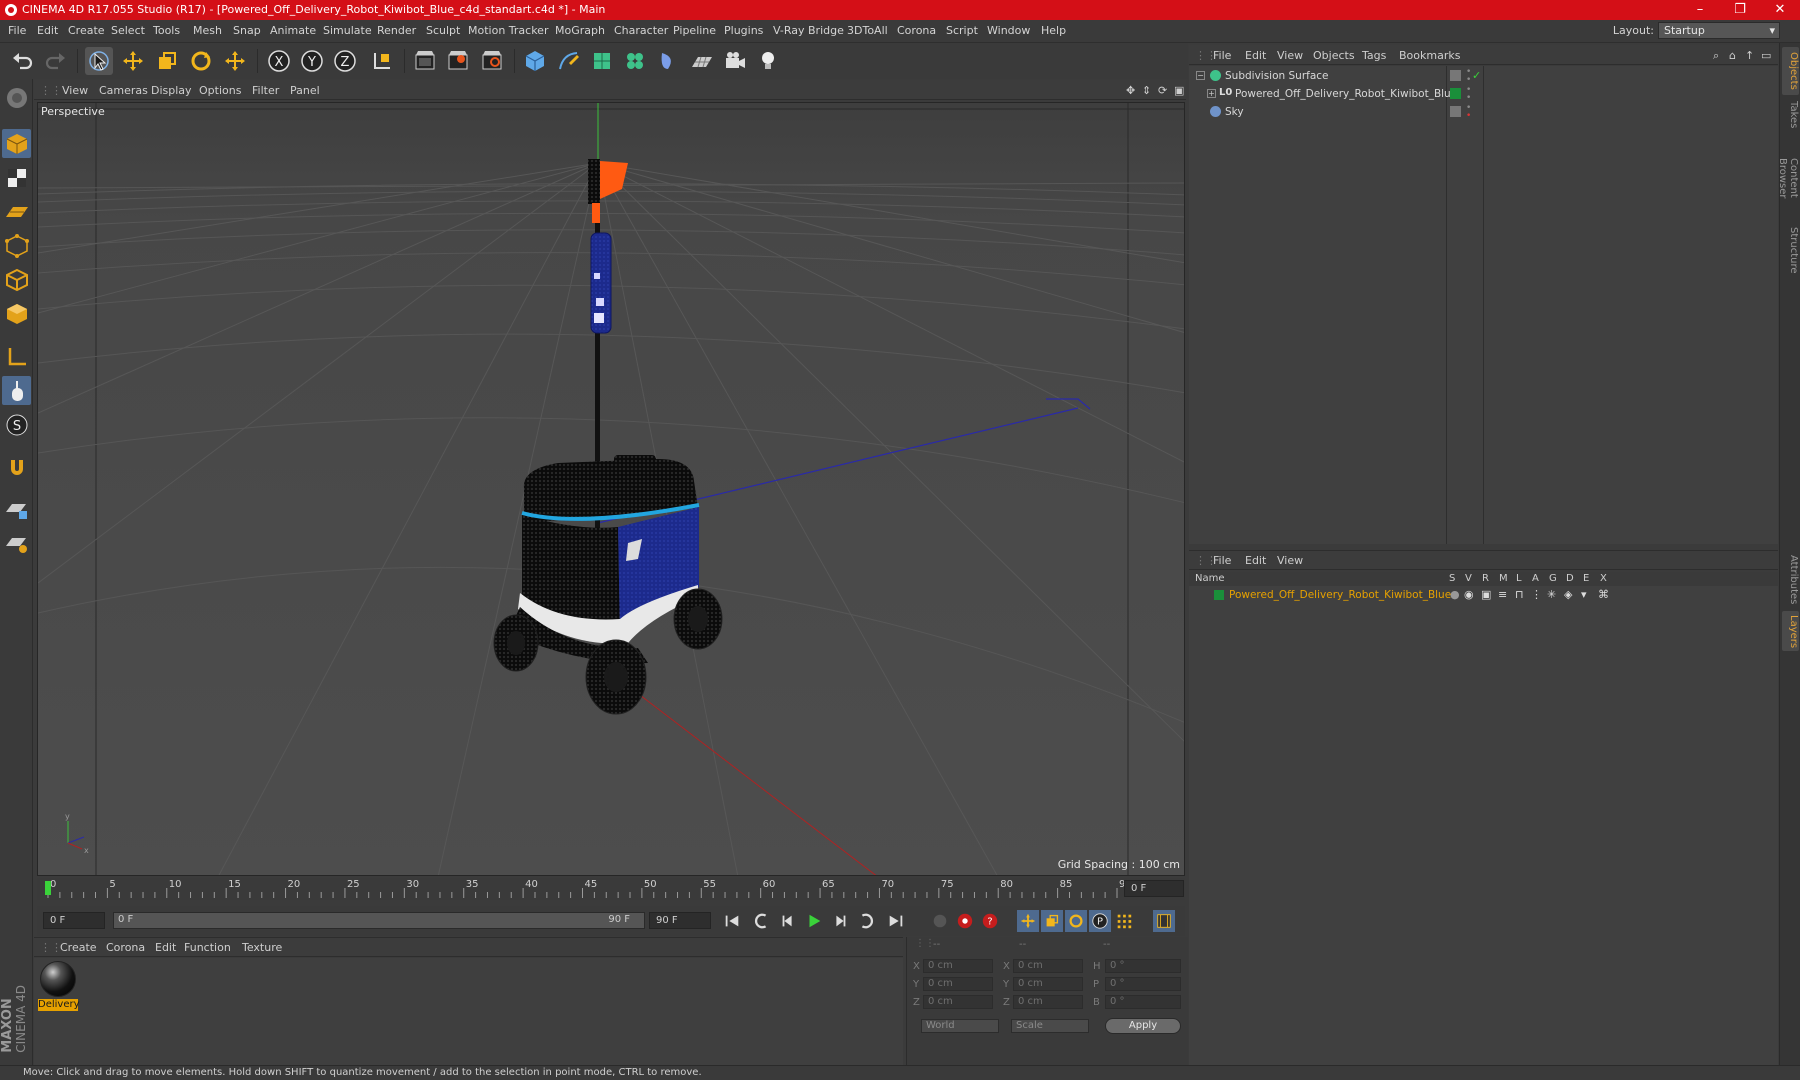 This screenshot has width=1800, height=1080. What do you see at coordinates (16, 356) in the screenshot?
I see `axis-mode-icon` at bounding box center [16, 356].